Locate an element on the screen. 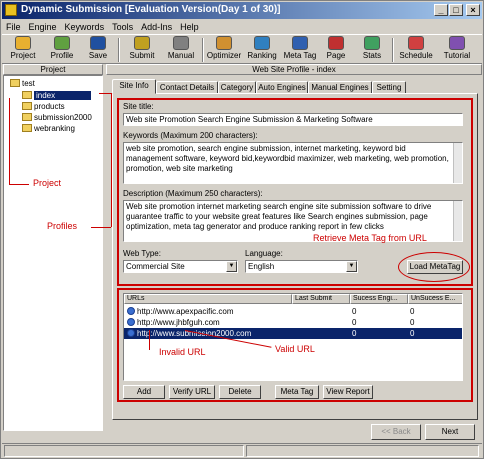 Image resolution: width=484 pixels, height=459 pixels. description-scrollbar is located at coordinates (457, 221).